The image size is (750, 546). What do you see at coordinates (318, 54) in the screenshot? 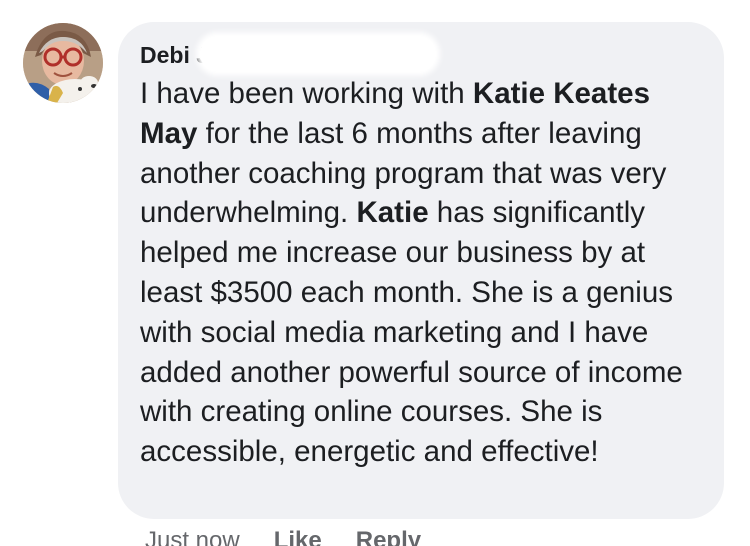
I see `name-redaction` at bounding box center [318, 54].